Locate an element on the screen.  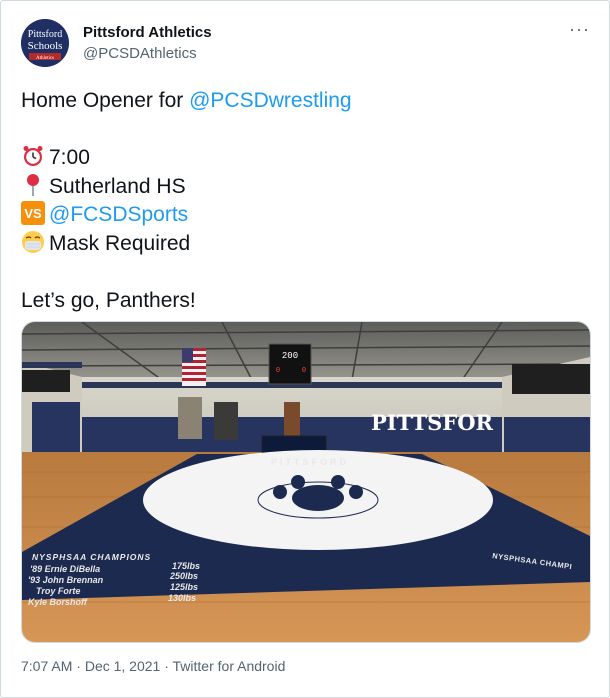
date-link: Dec 1, 2021 is located at coordinates (123, 666).